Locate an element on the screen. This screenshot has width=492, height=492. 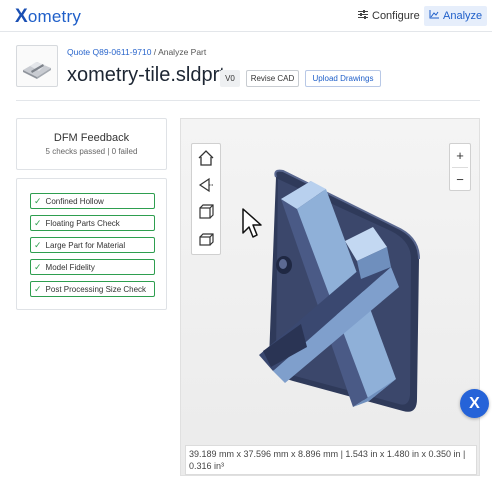
view-toolbar is located at coordinates (206, 199).